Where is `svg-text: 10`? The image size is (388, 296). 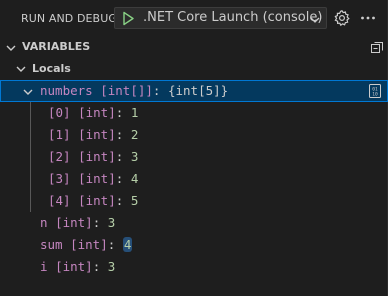 svg-text: 10 is located at coordinates (375, 94).